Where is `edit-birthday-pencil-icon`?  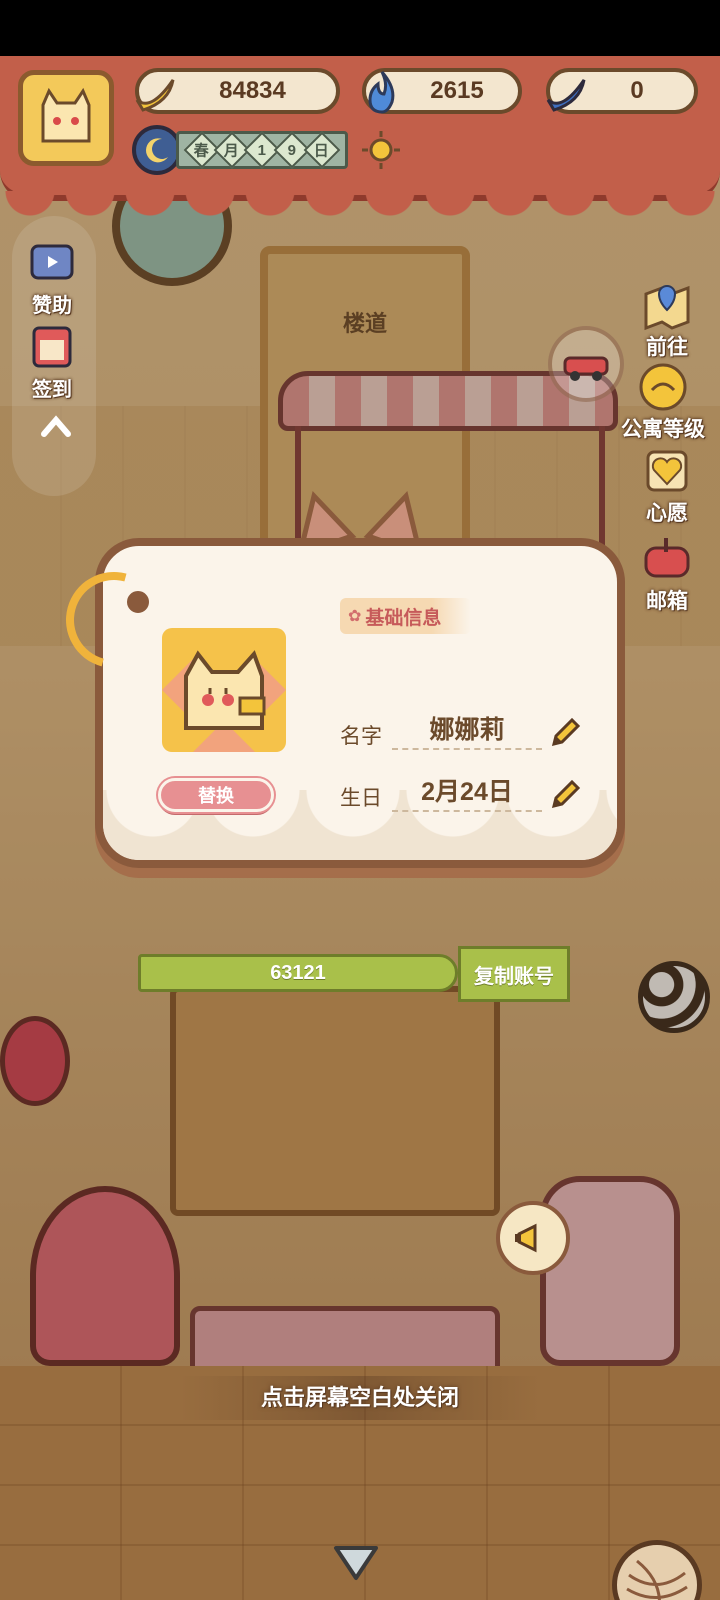
edit-birthday-pencil-icon is located at coordinates (565, 795).